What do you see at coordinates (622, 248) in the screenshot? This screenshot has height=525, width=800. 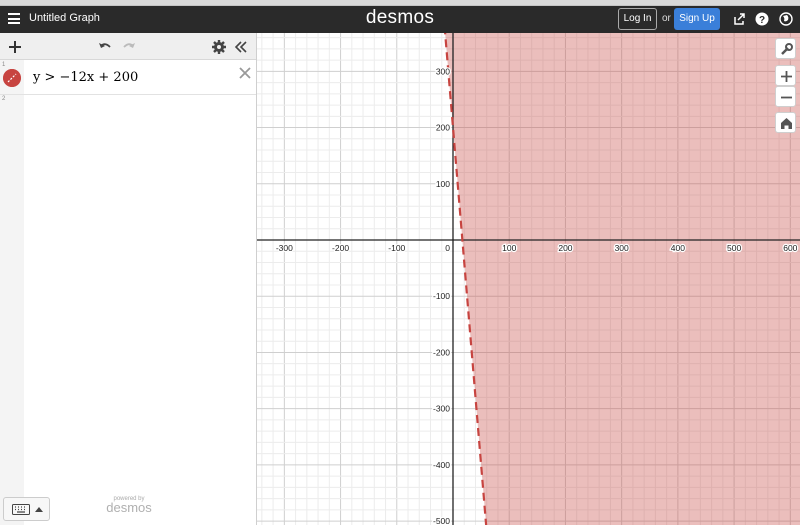 I see `x-tick-label: 300` at bounding box center [622, 248].